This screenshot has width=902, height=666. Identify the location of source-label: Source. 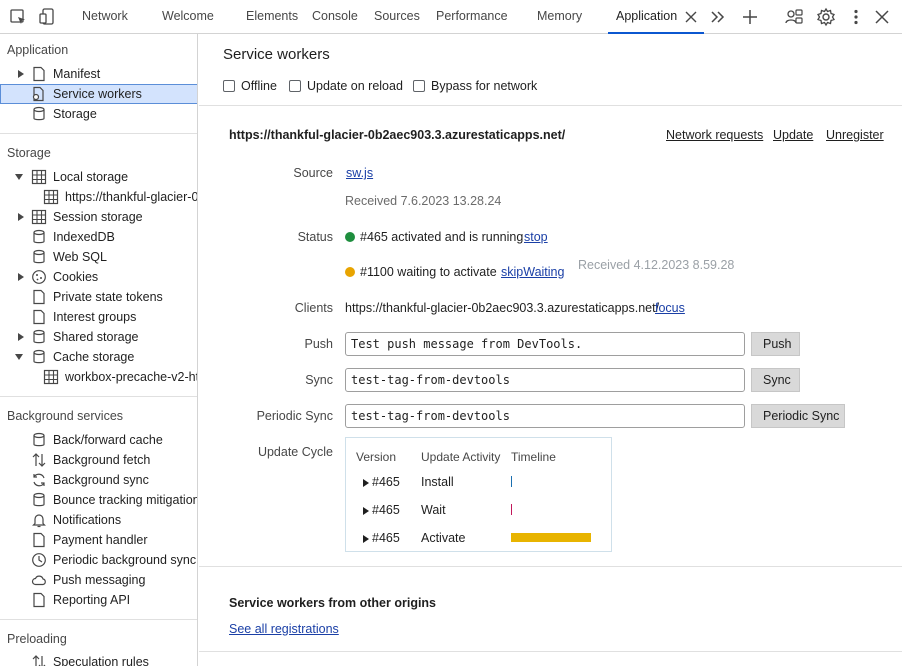
(313, 173).